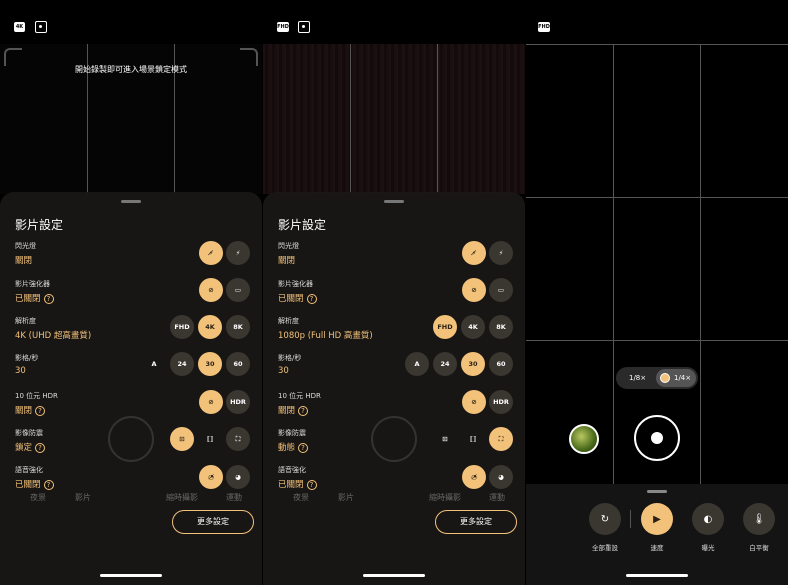  What do you see at coordinates (665, 378) in the screenshot?
I see `speed-icon` at bounding box center [665, 378].